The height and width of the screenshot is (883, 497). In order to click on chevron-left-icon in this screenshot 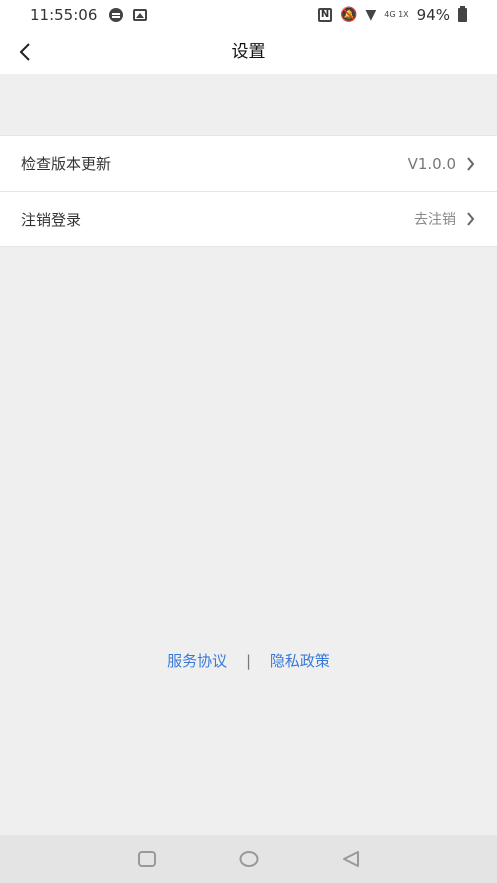, I will do `click(24, 52)`.